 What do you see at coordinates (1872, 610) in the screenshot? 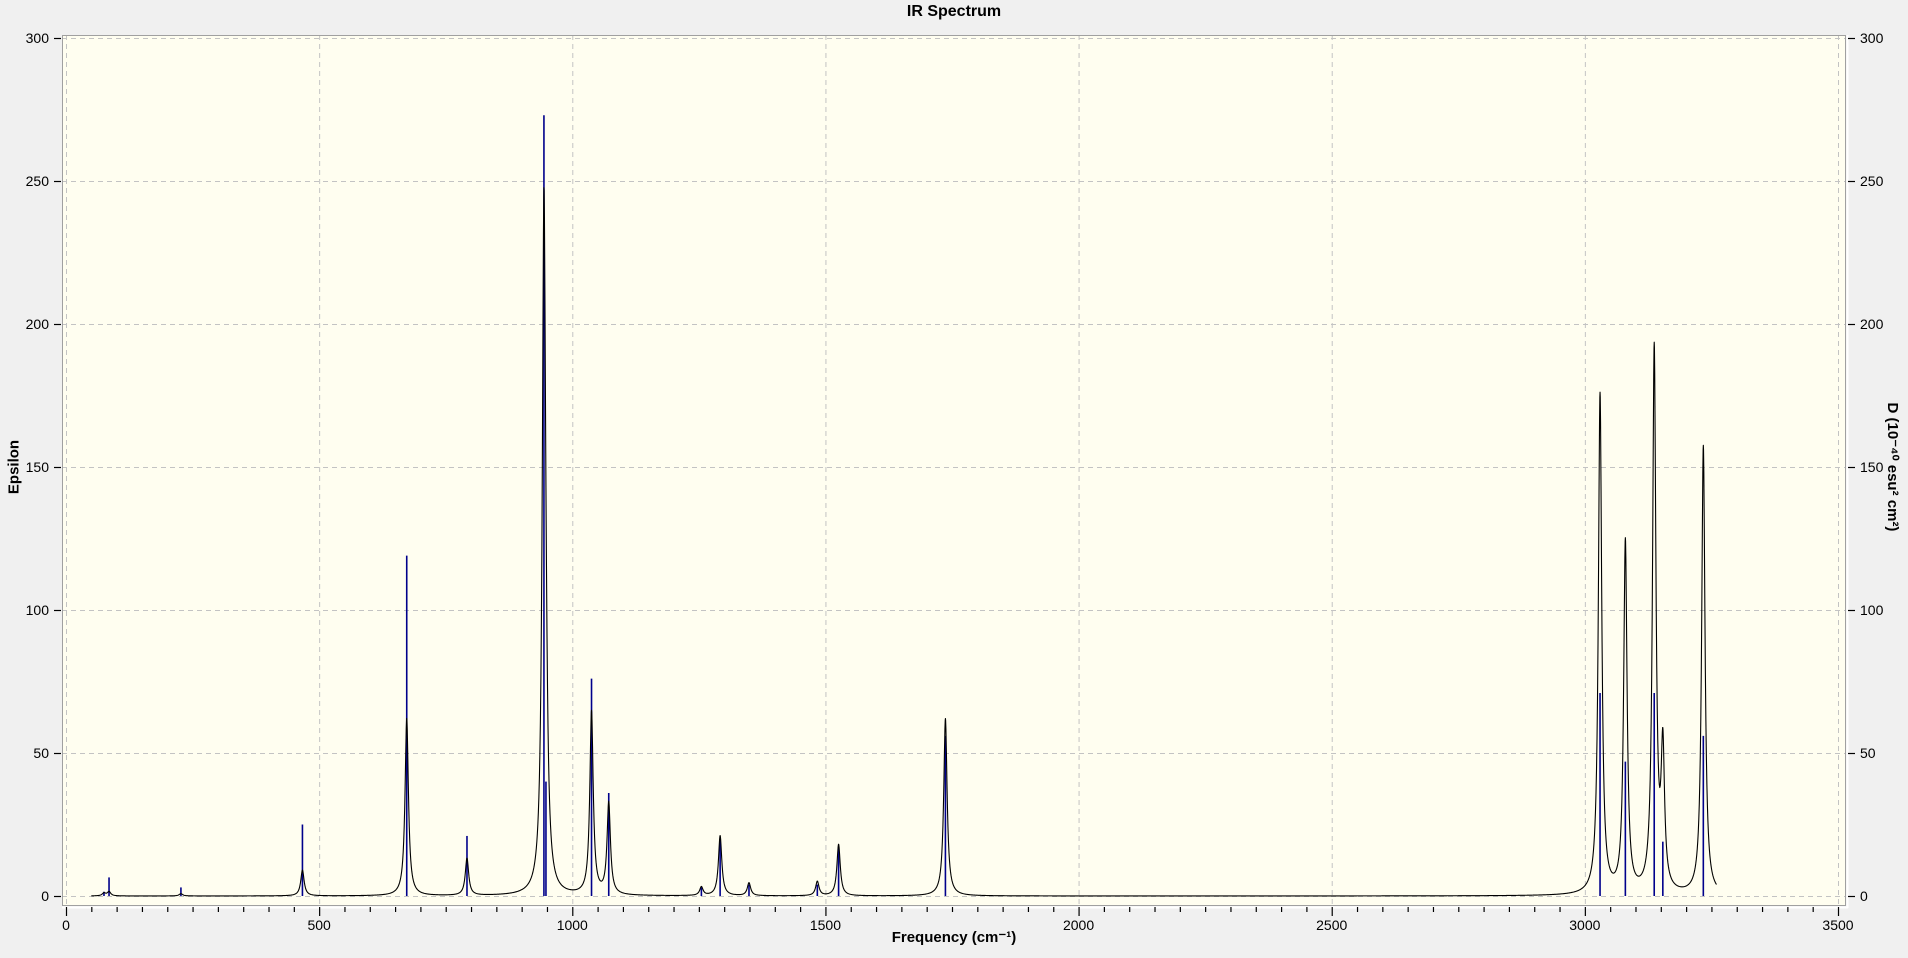
I see `y-tick-label-right: 100` at bounding box center [1872, 610].